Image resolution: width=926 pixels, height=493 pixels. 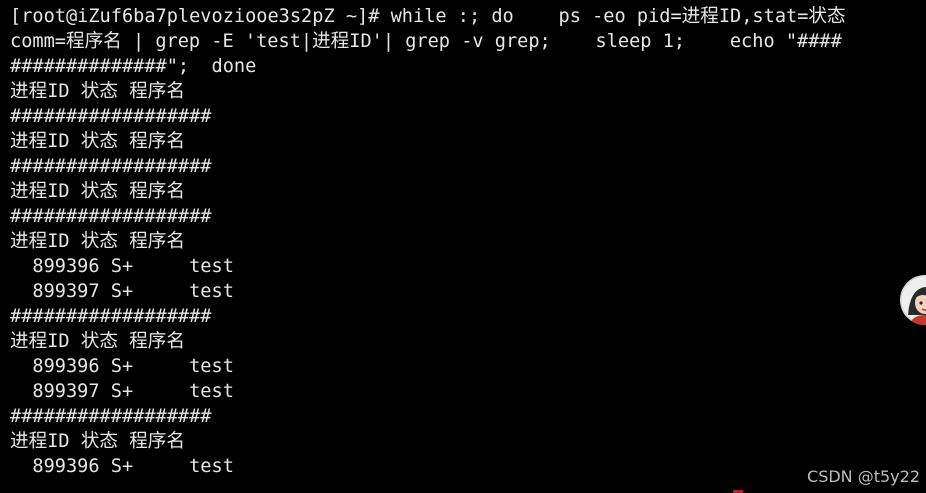 I want to click on watermark-text: CSDN @t5y22, so click(x=863, y=476).